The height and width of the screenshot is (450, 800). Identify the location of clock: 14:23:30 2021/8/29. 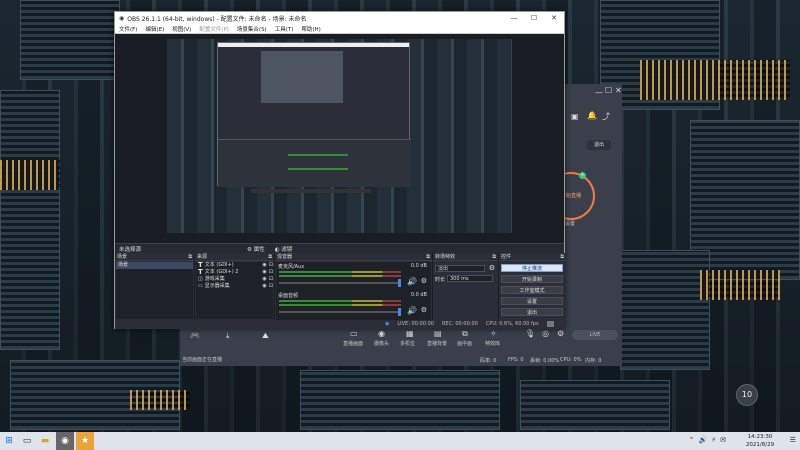
(760, 441).